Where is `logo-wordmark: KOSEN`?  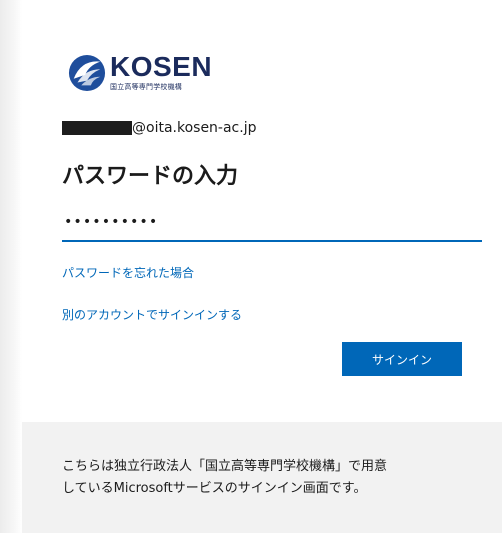
logo-wordmark: KOSEN is located at coordinates (161, 66).